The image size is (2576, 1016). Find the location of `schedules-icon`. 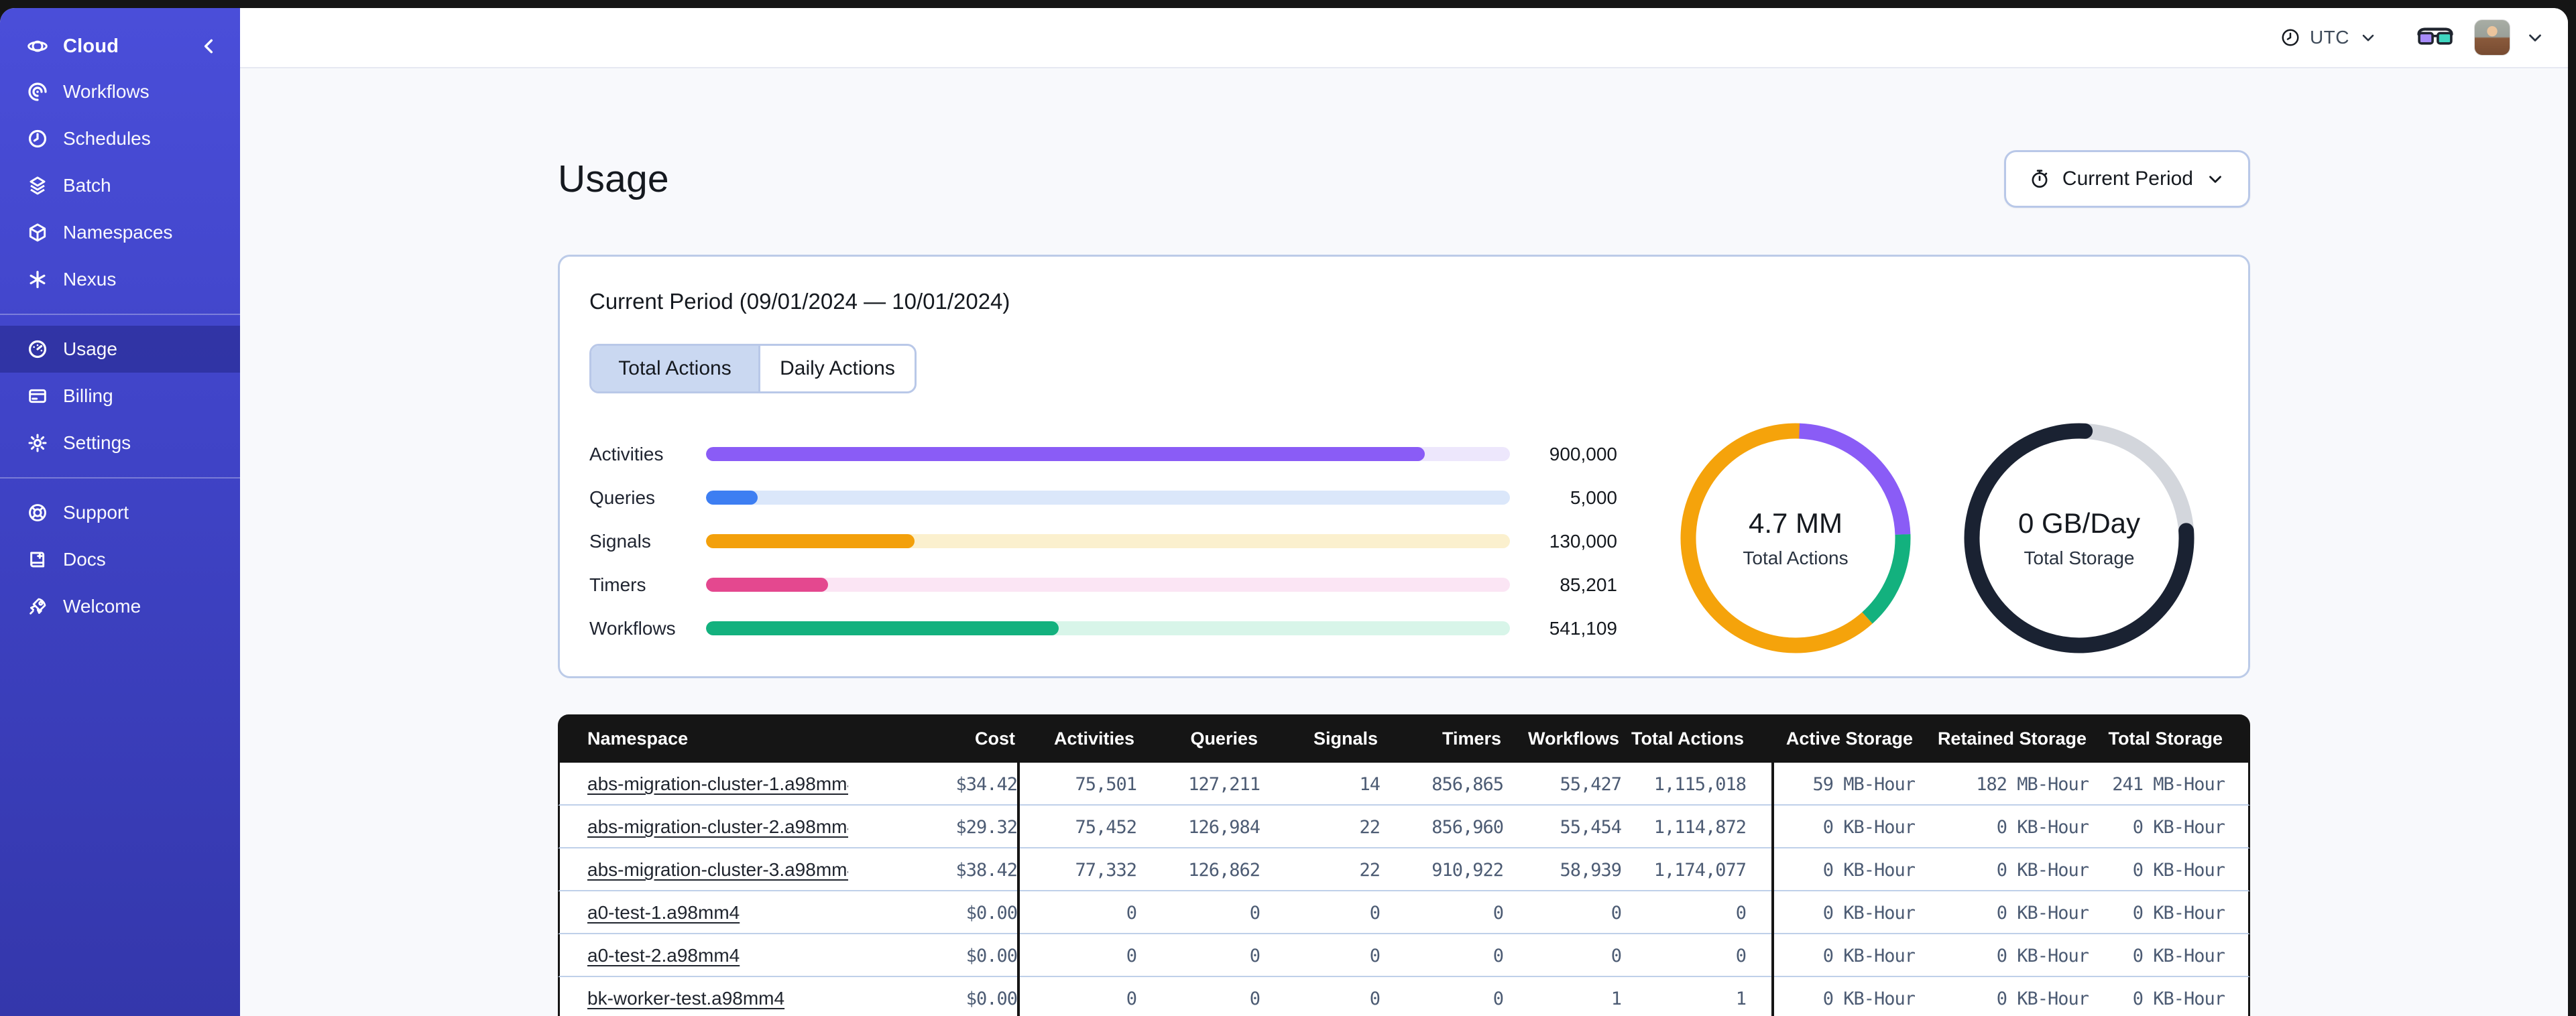

schedules-icon is located at coordinates (37, 138).